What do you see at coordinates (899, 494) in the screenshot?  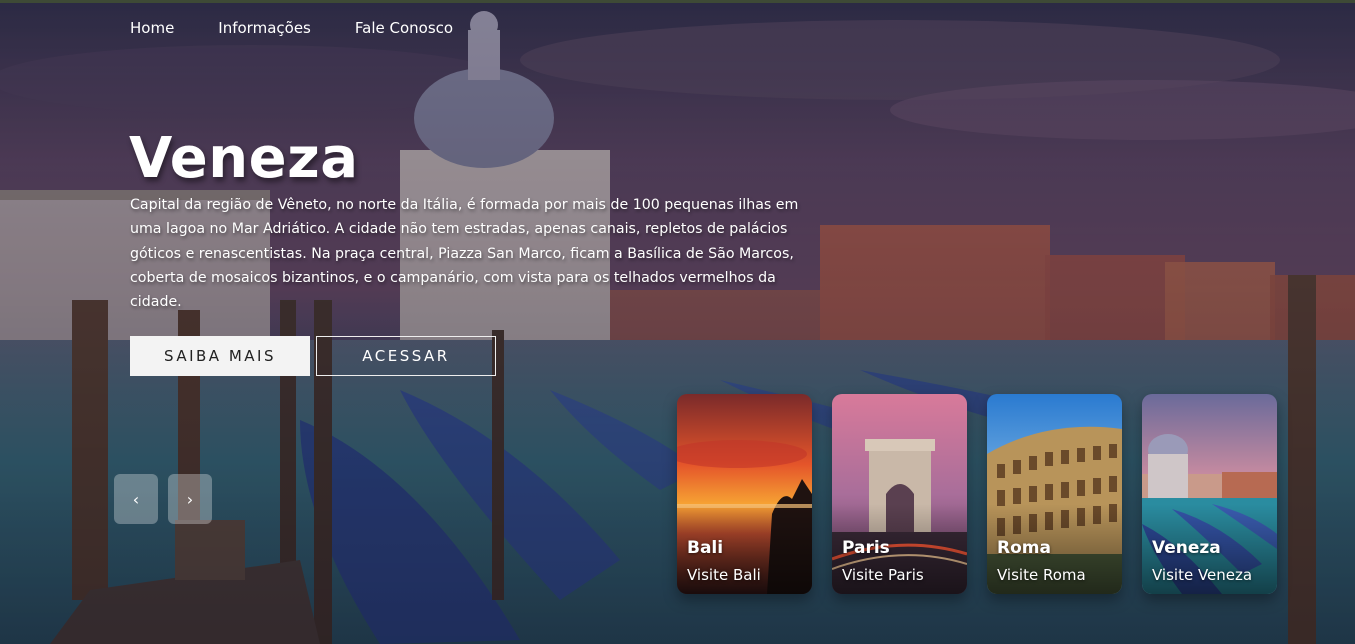 I see `card-paris: Paris Visite Paris` at bounding box center [899, 494].